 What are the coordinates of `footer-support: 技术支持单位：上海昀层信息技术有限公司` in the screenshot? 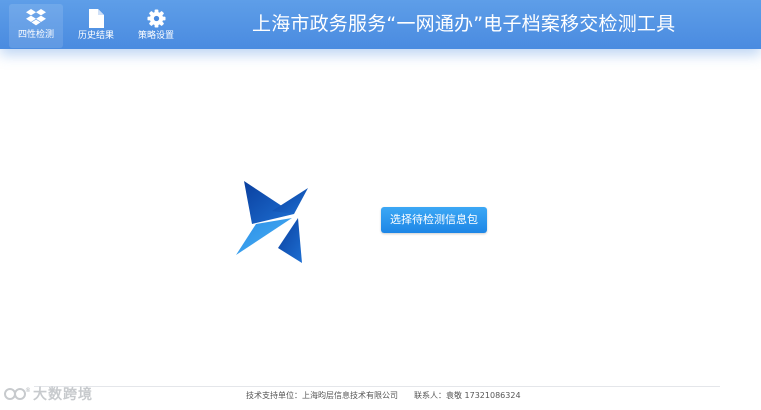 It's located at (322, 395).